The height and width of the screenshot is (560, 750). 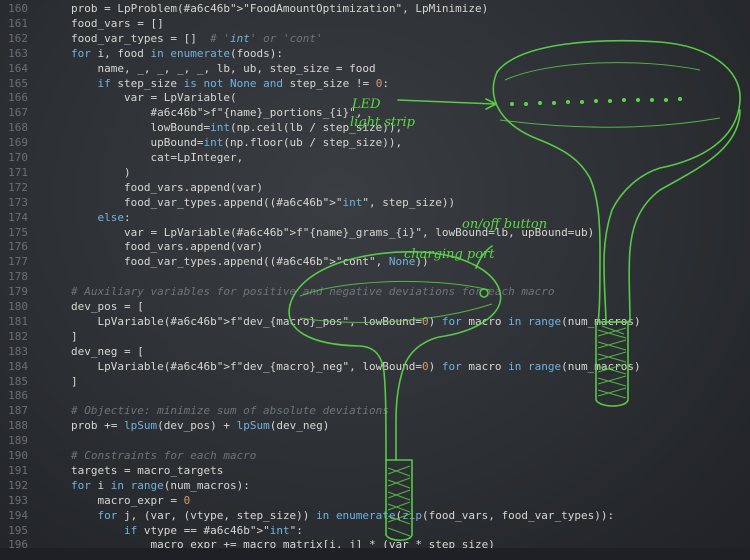 I want to click on status-strip, so click(x=375, y=554).